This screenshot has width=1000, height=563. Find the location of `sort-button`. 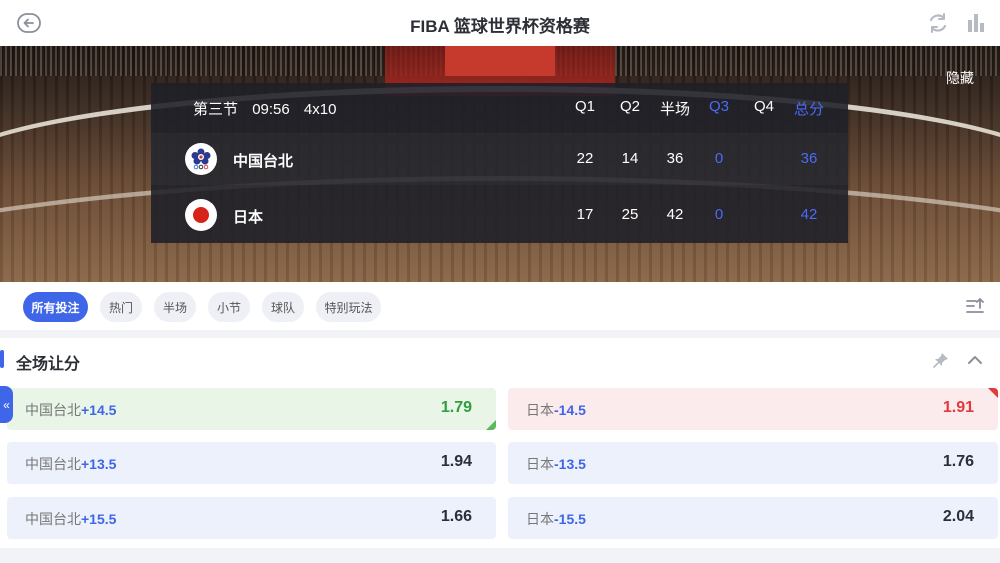

sort-button is located at coordinates (975, 306).